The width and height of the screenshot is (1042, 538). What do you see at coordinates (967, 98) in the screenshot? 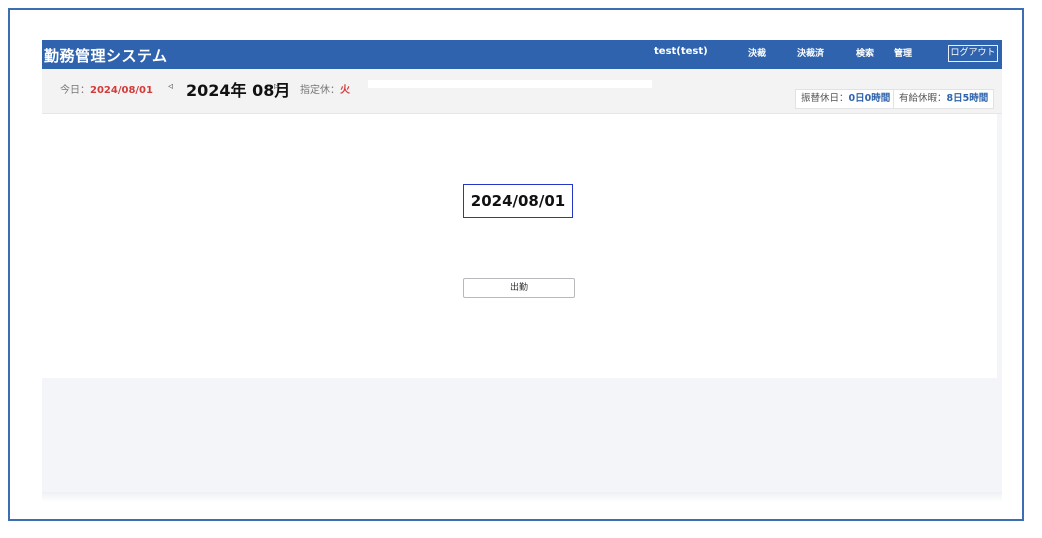
I see `paid-leave-value: 8日5時間` at bounding box center [967, 98].